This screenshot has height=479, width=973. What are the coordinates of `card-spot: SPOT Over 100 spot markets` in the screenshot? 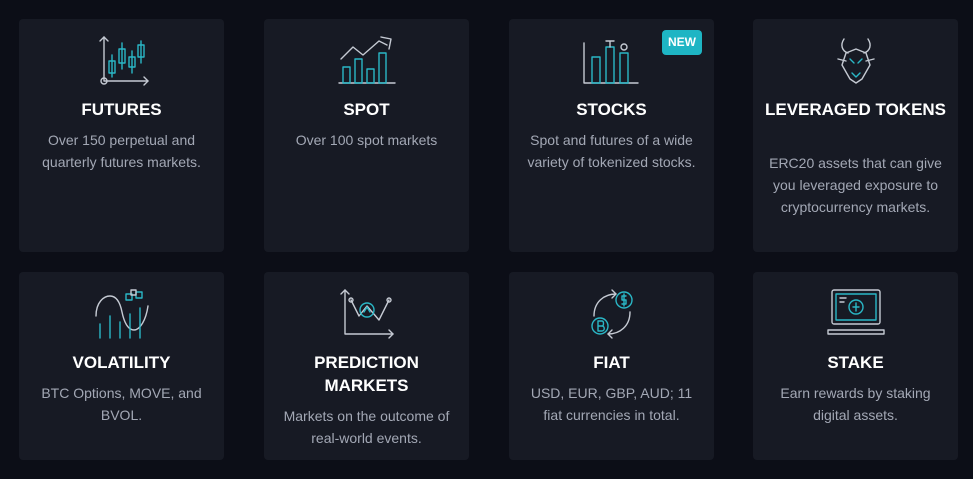 It's located at (366, 135).